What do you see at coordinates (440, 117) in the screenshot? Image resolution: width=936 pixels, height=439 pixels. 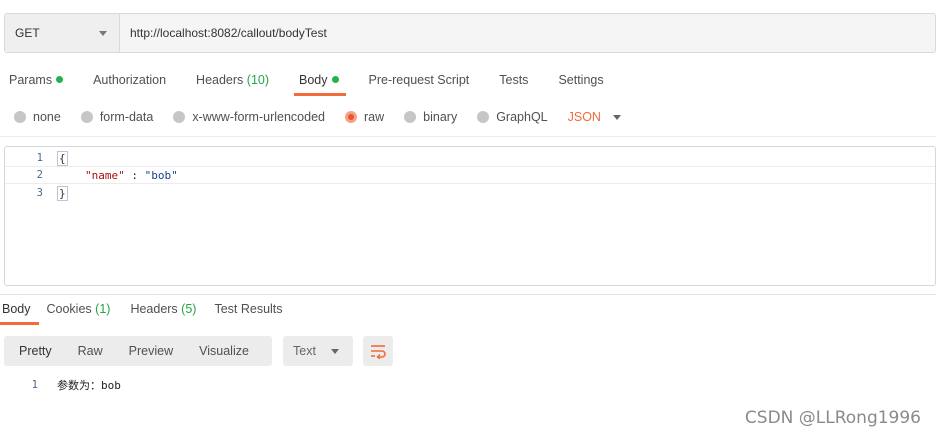 I see `radio-binary-label: binary` at bounding box center [440, 117].